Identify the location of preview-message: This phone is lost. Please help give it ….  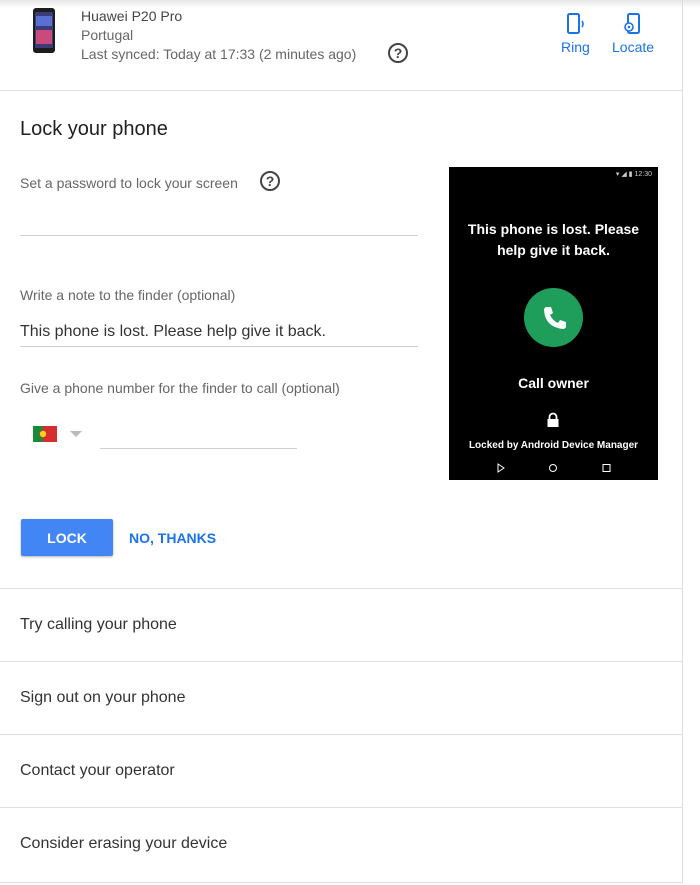
(553, 239).